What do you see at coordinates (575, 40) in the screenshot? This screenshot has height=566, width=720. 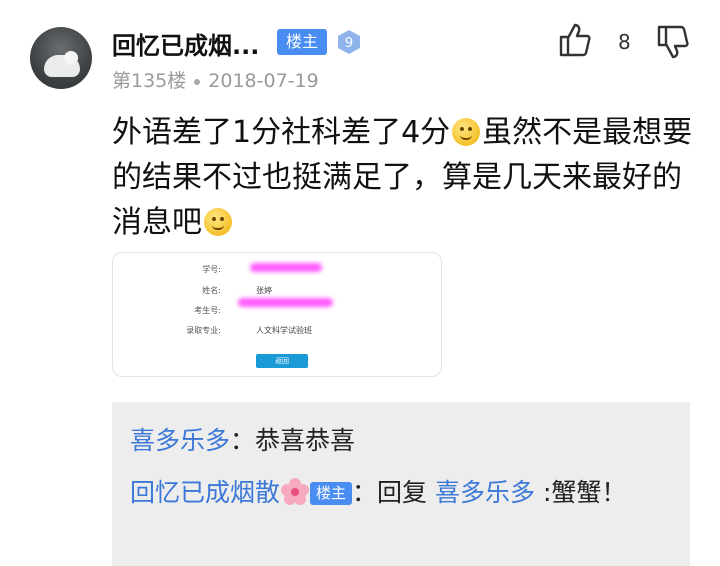 I see `thumbs-up-icon` at bounding box center [575, 40].